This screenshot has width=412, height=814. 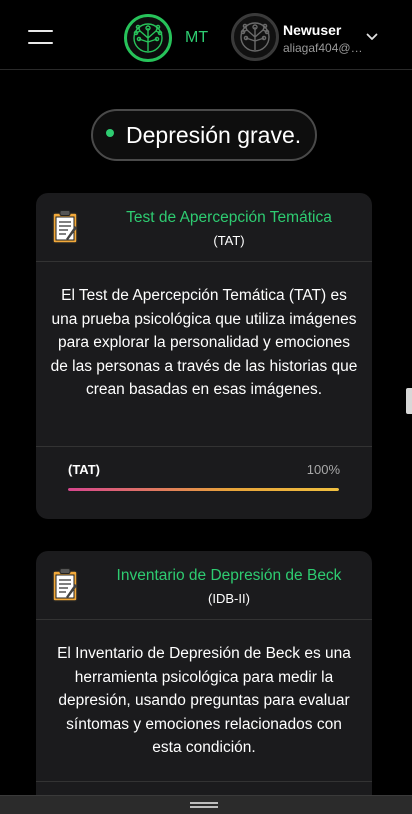 What do you see at coordinates (197, 37) in the screenshot?
I see `brand-initials: MT` at bounding box center [197, 37].